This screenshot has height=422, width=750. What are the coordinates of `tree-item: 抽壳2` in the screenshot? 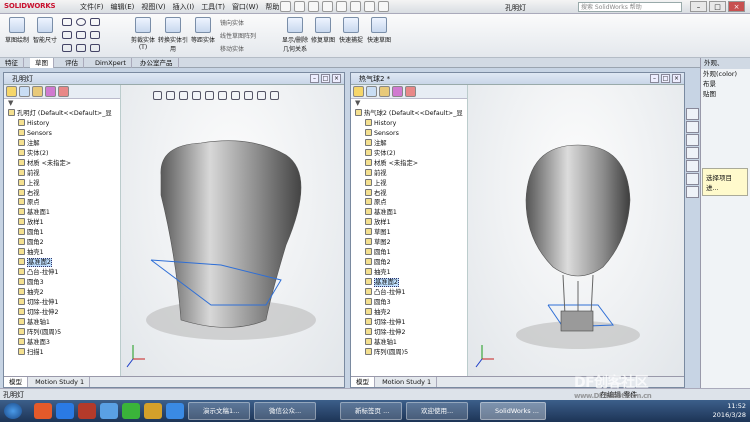 It's located at (409, 312).